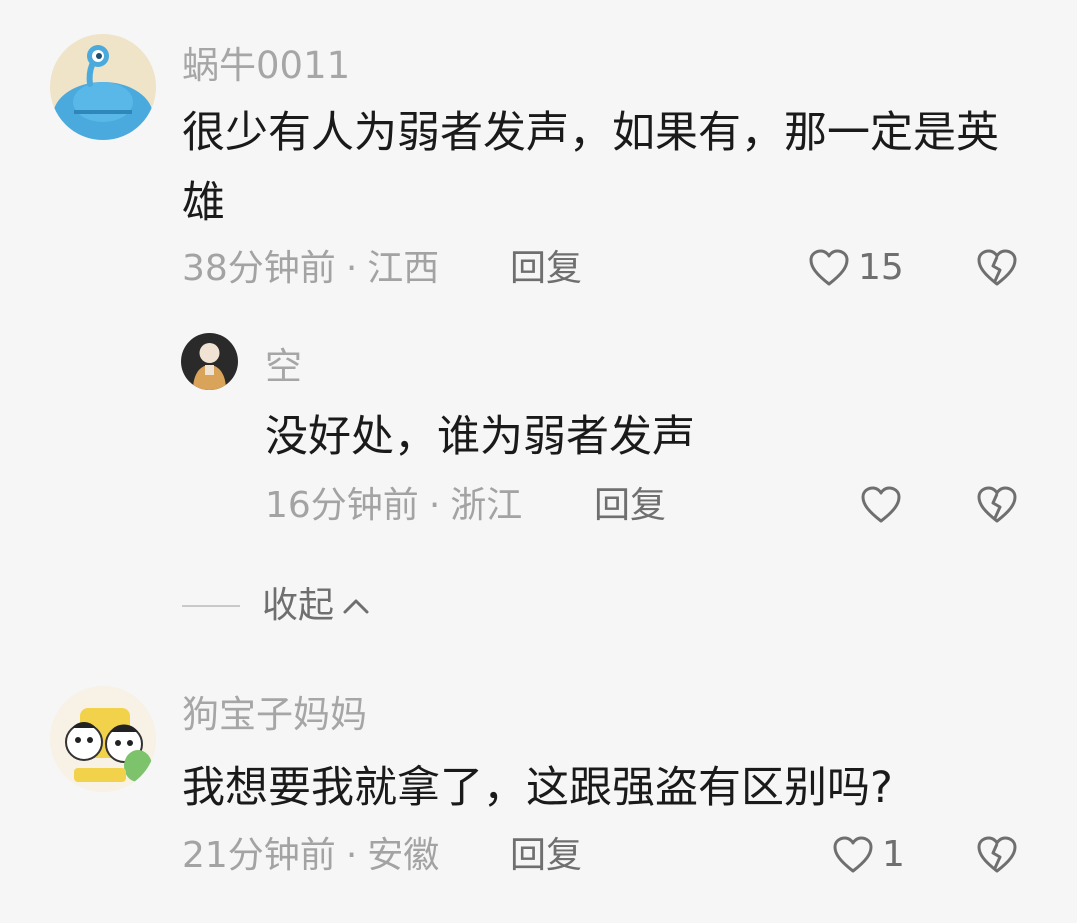  Describe the element at coordinates (266, 65) in the screenshot. I see `username: 蜗牛0011` at that location.